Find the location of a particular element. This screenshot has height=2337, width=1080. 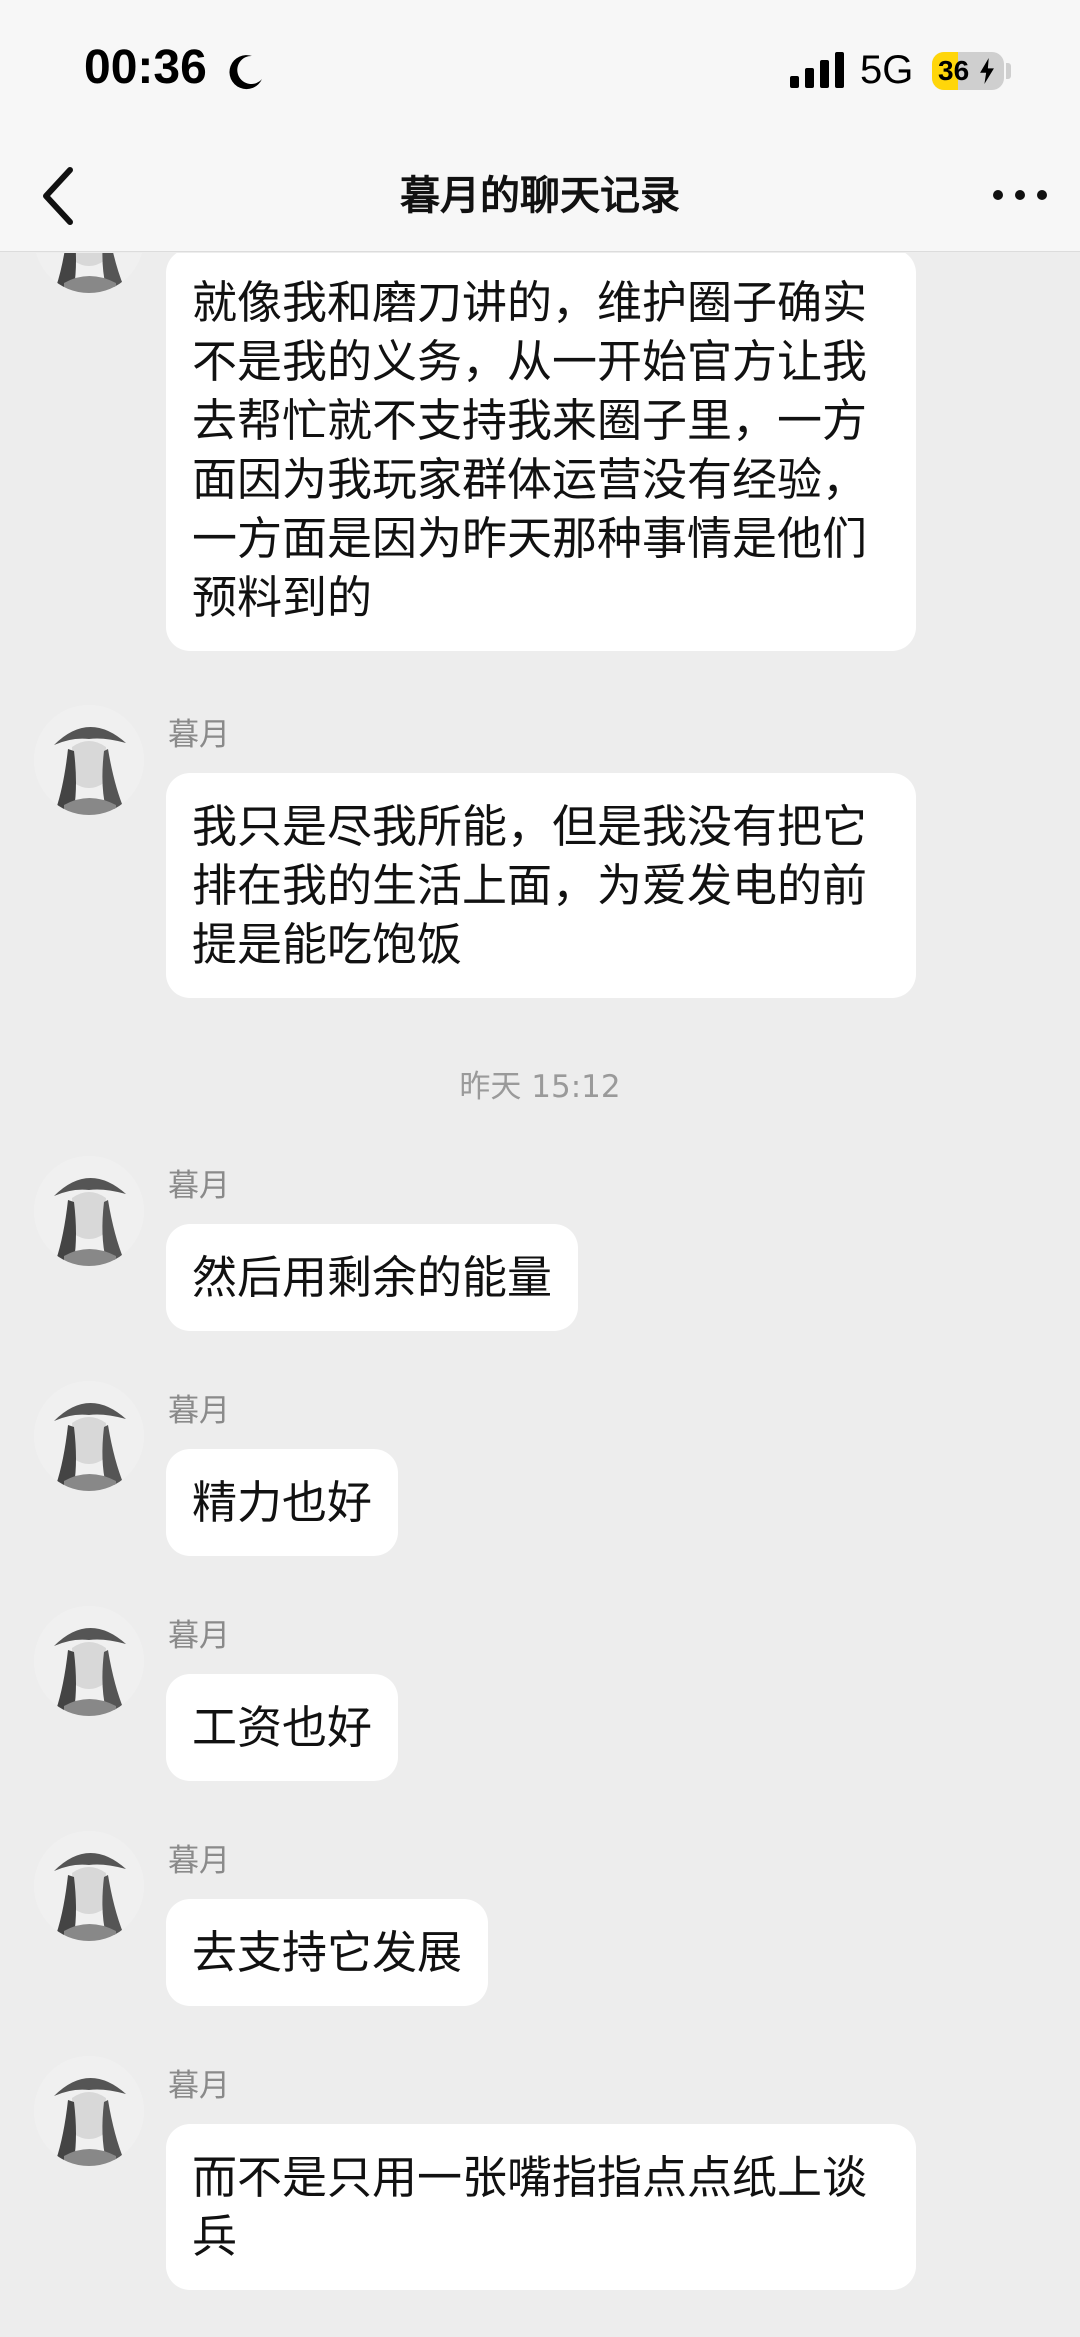

message-bubble: 而不是只用一张嘴指指点点纸上谈 兵 is located at coordinates (541, 2207).